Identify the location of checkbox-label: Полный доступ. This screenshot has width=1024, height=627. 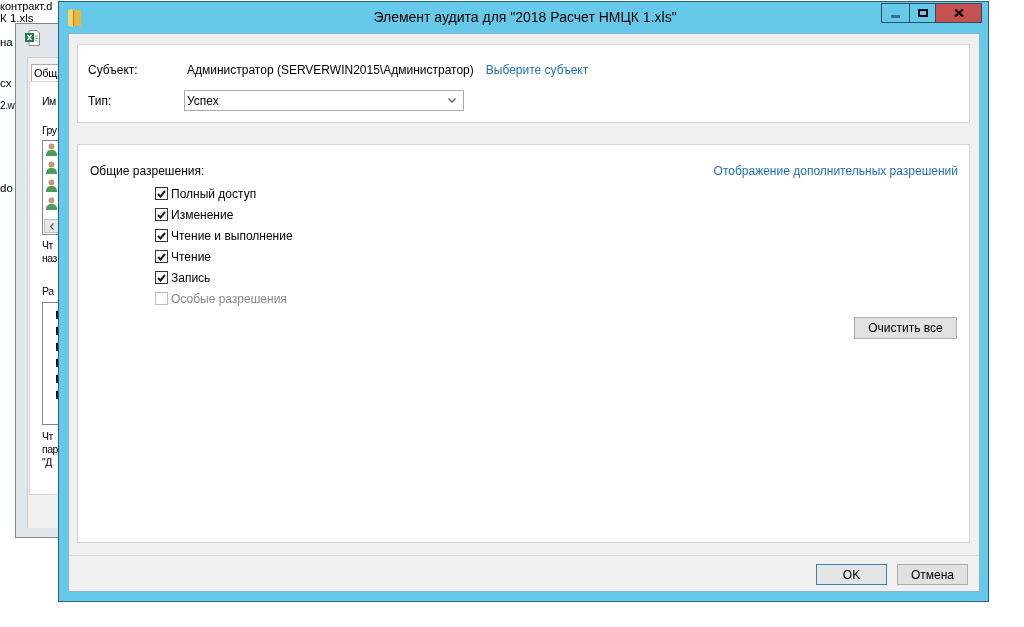
(214, 193).